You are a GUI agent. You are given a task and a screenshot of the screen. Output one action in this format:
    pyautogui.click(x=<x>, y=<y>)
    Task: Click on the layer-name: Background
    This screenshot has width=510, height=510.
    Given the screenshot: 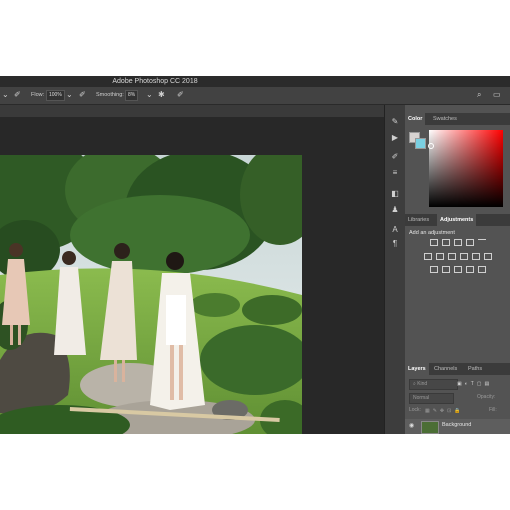 What is the action you would take?
    pyautogui.click(x=457, y=425)
    